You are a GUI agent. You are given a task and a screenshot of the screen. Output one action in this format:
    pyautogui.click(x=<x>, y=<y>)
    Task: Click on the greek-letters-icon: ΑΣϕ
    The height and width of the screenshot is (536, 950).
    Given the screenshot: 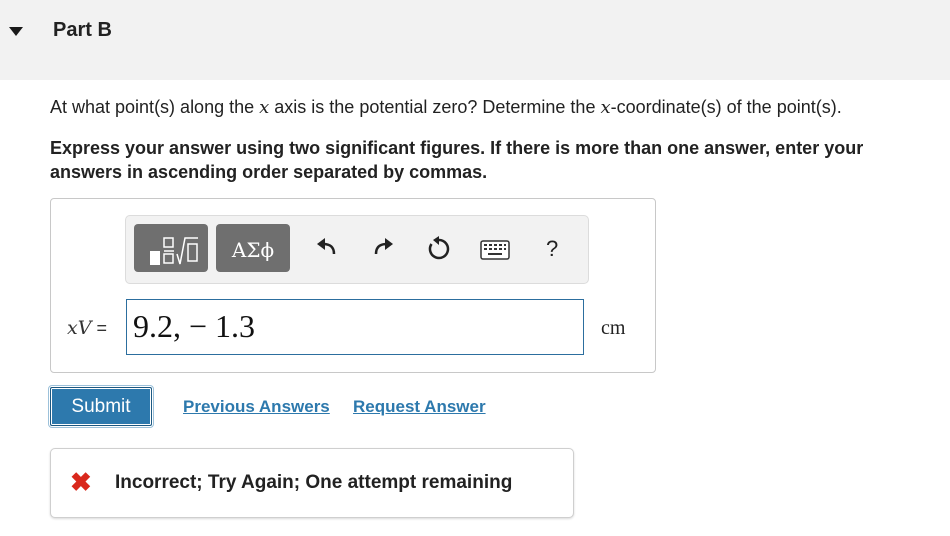 What is the action you would take?
    pyautogui.click(x=253, y=250)
    